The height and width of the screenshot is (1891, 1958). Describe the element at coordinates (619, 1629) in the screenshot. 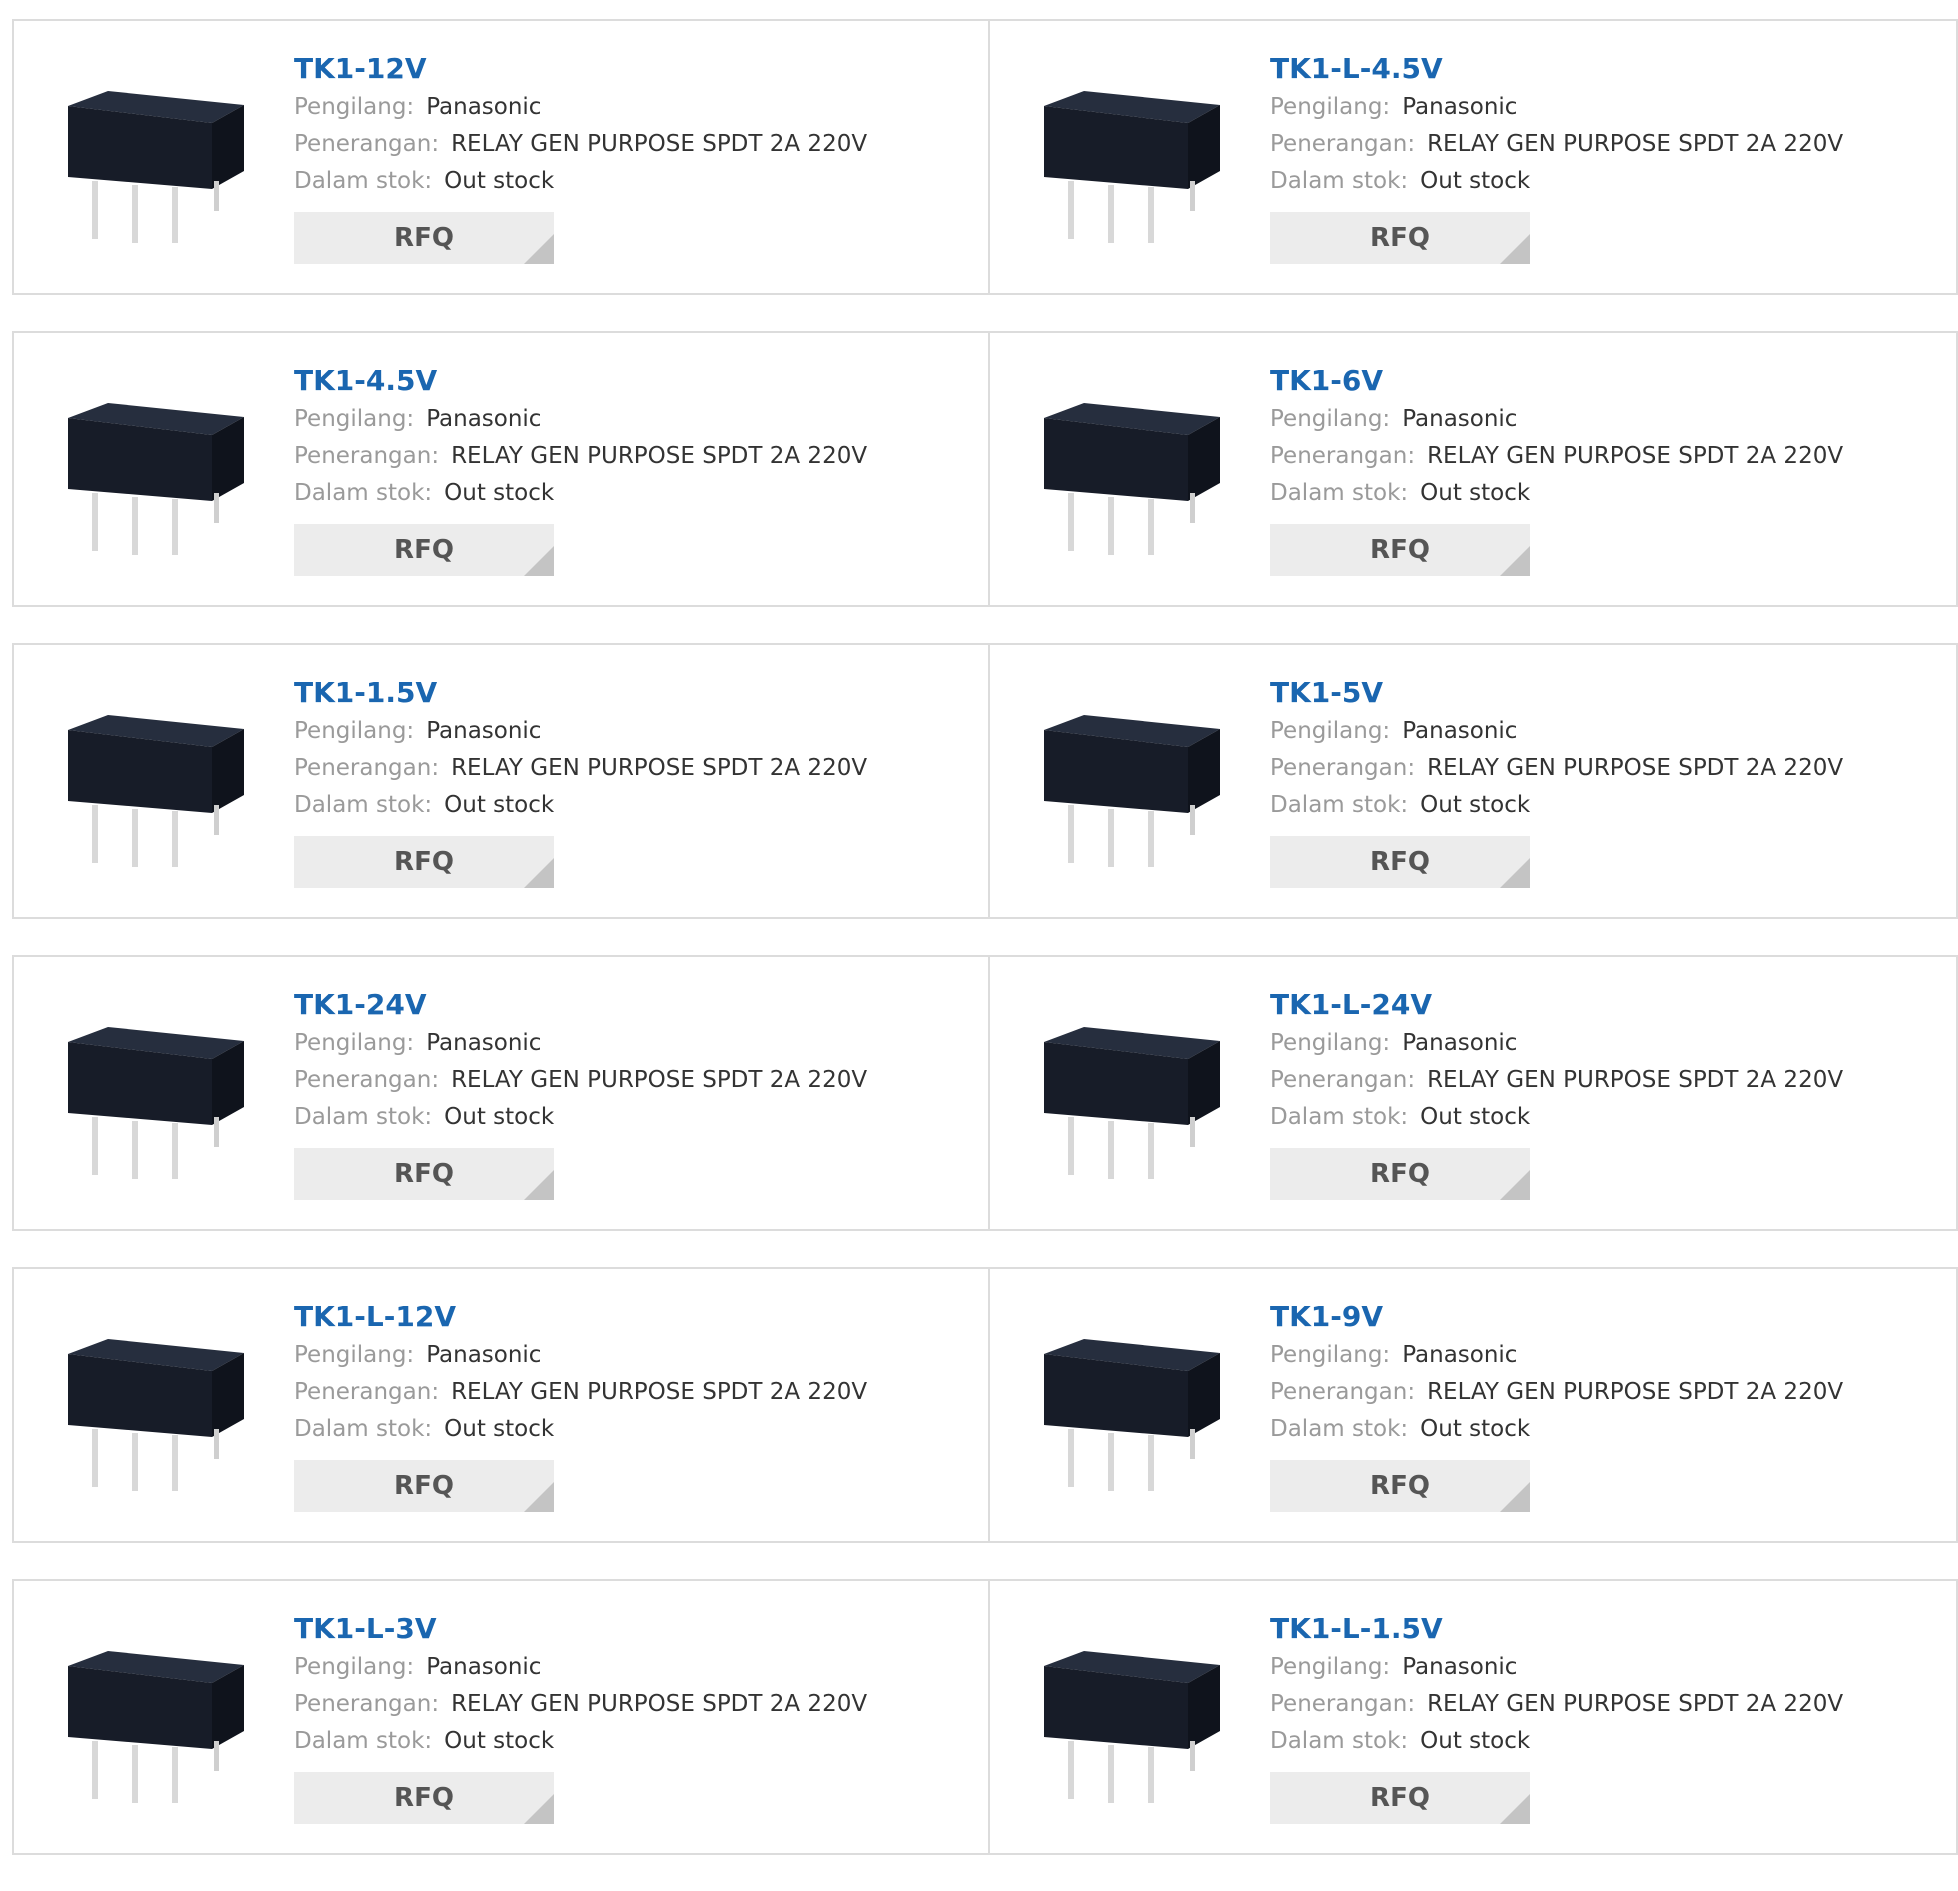

I see `part-number-link: TK1-L-3V` at that location.